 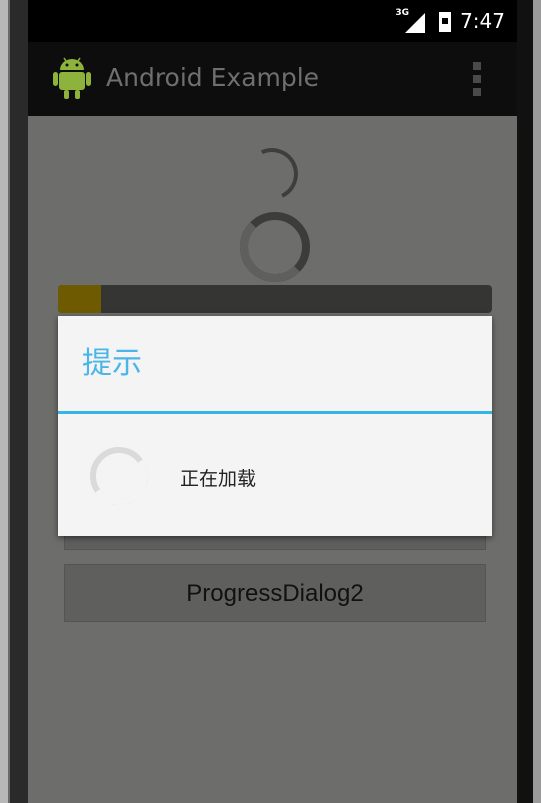 What do you see at coordinates (272, 174) in the screenshot?
I see `small-spinner-icon` at bounding box center [272, 174].